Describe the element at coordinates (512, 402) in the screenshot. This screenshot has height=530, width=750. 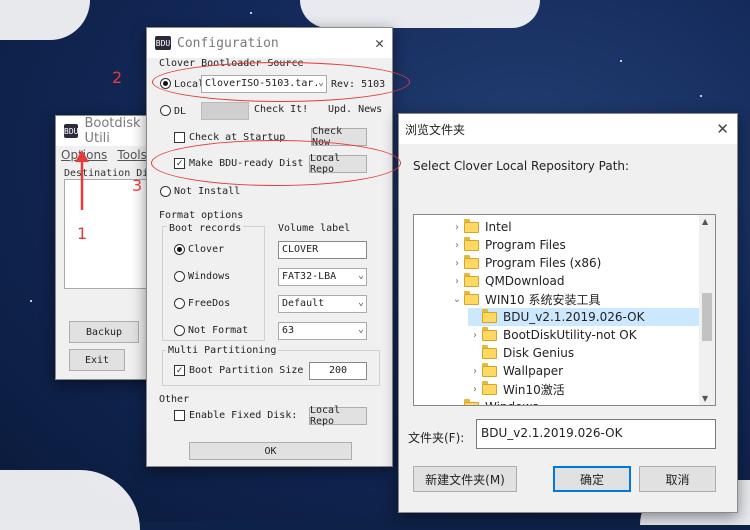
I see `tree-item-label: Windows` at that location.